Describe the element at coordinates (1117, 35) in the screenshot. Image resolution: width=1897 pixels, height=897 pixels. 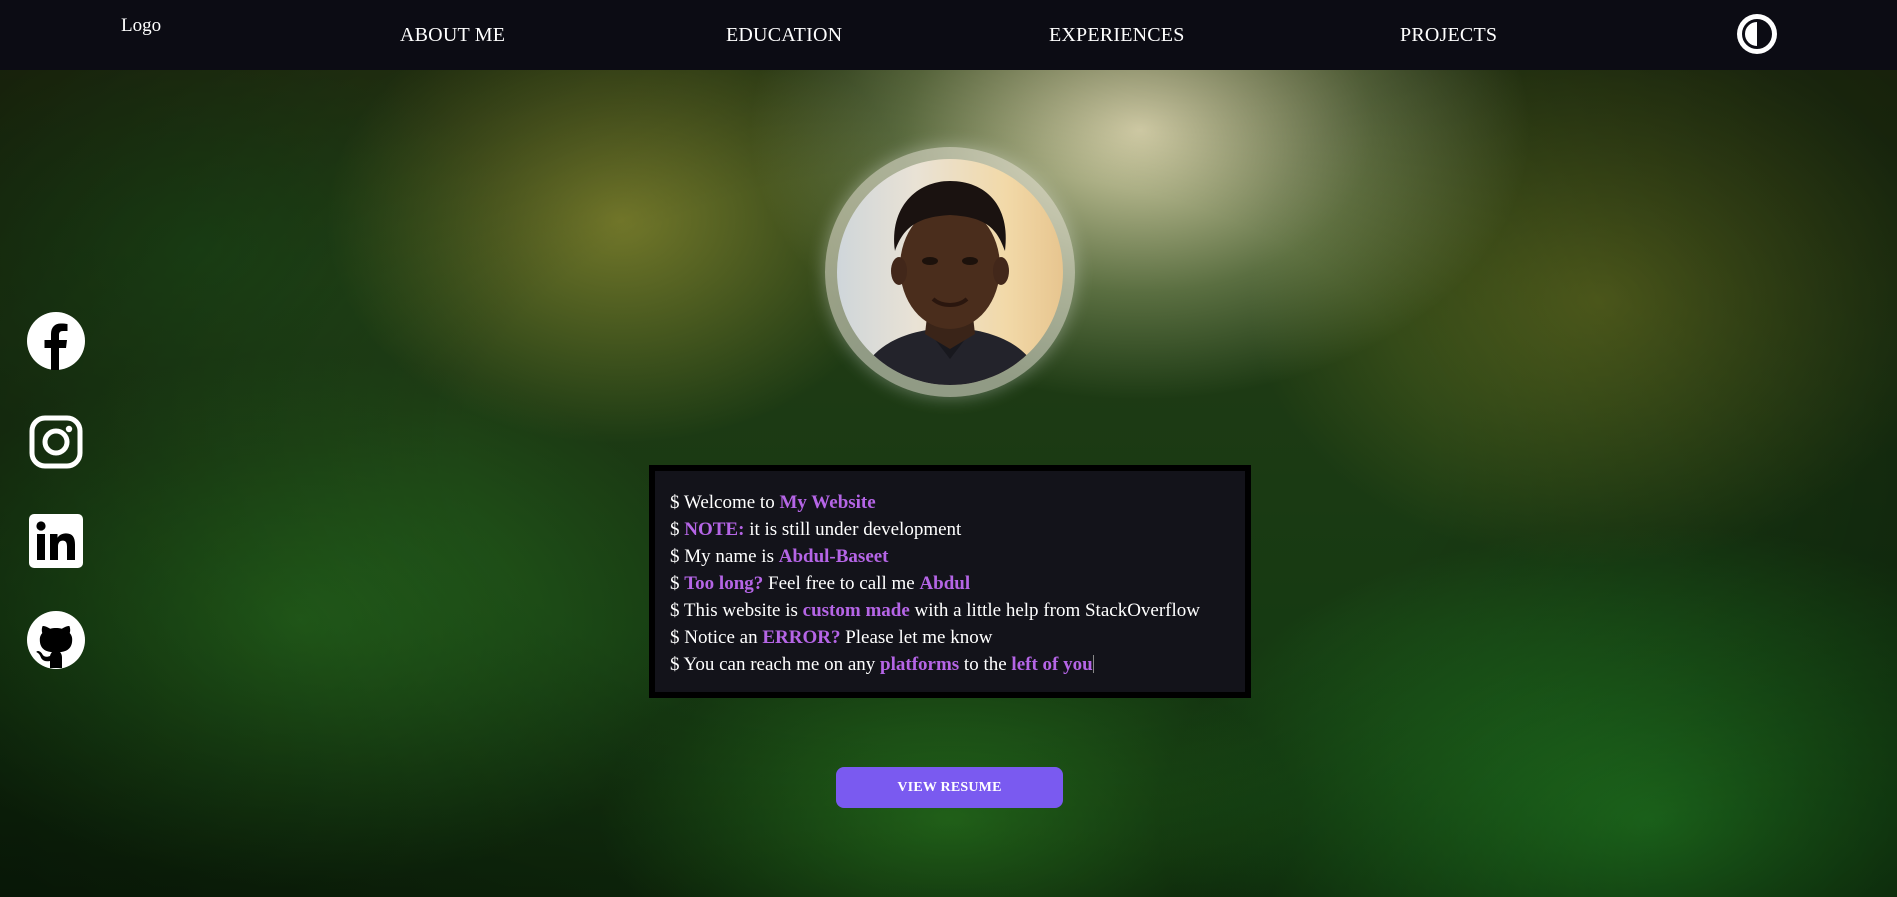
I see `nav-link-experiences: EXPERIENCES` at that location.